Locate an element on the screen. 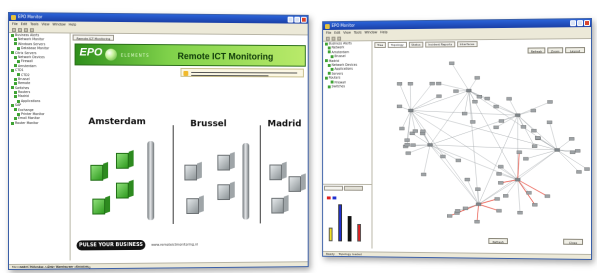 Image resolution: width=597 pixels, height=273 pixels. tree-item: Switches is located at coordinates (347, 86).